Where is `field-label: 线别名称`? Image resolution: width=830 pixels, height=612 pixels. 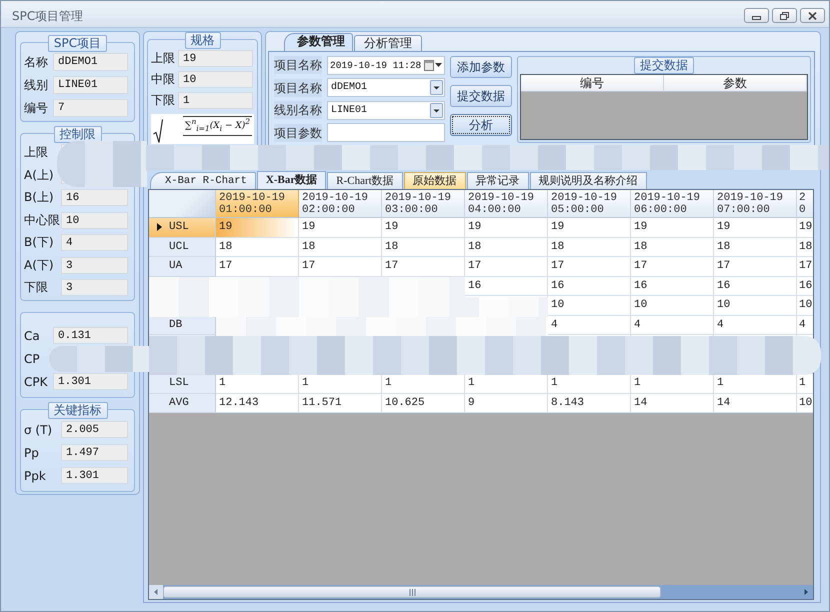
field-label: 线别名称 is located at coordinates (298, 110).